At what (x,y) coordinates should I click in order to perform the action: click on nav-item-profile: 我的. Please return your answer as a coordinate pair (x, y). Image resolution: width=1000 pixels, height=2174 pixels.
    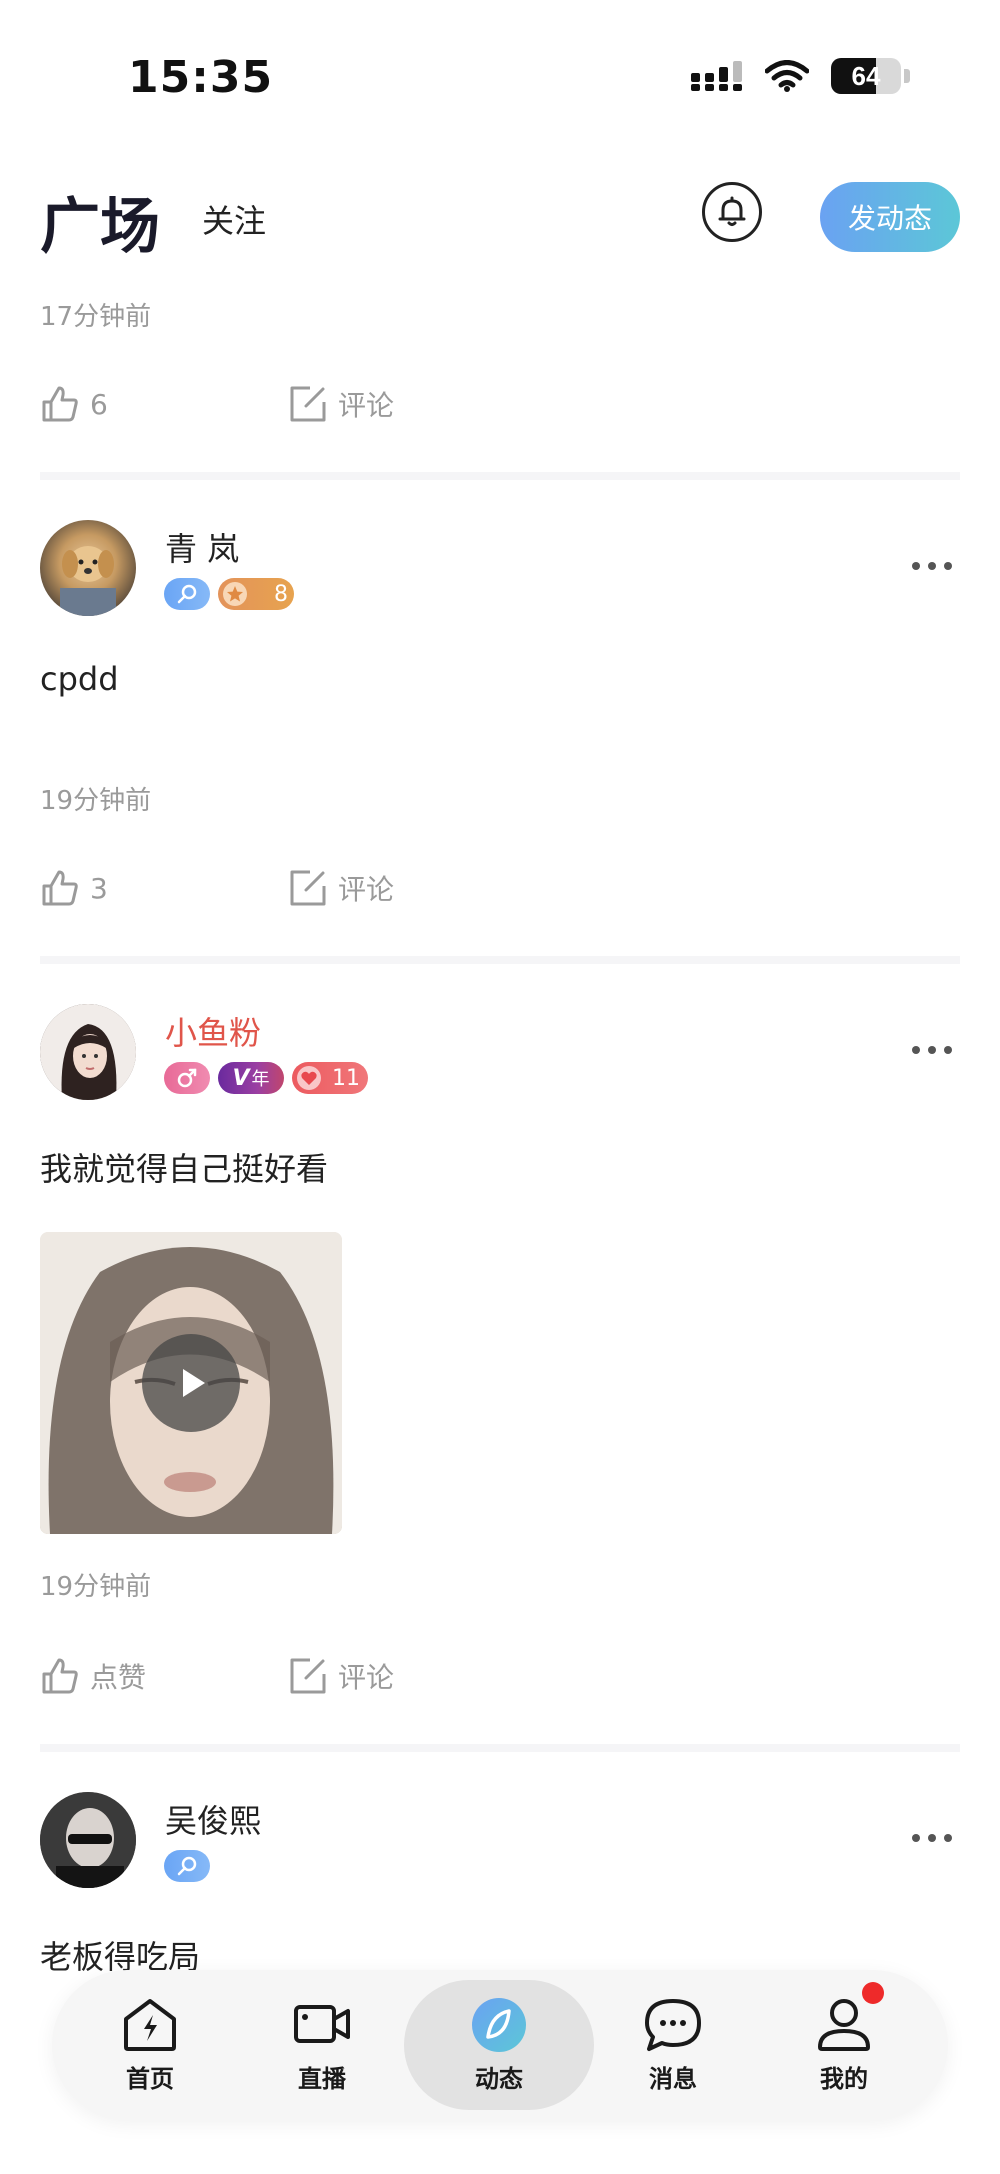
    Looking at the image, I should click on (844, 2045).